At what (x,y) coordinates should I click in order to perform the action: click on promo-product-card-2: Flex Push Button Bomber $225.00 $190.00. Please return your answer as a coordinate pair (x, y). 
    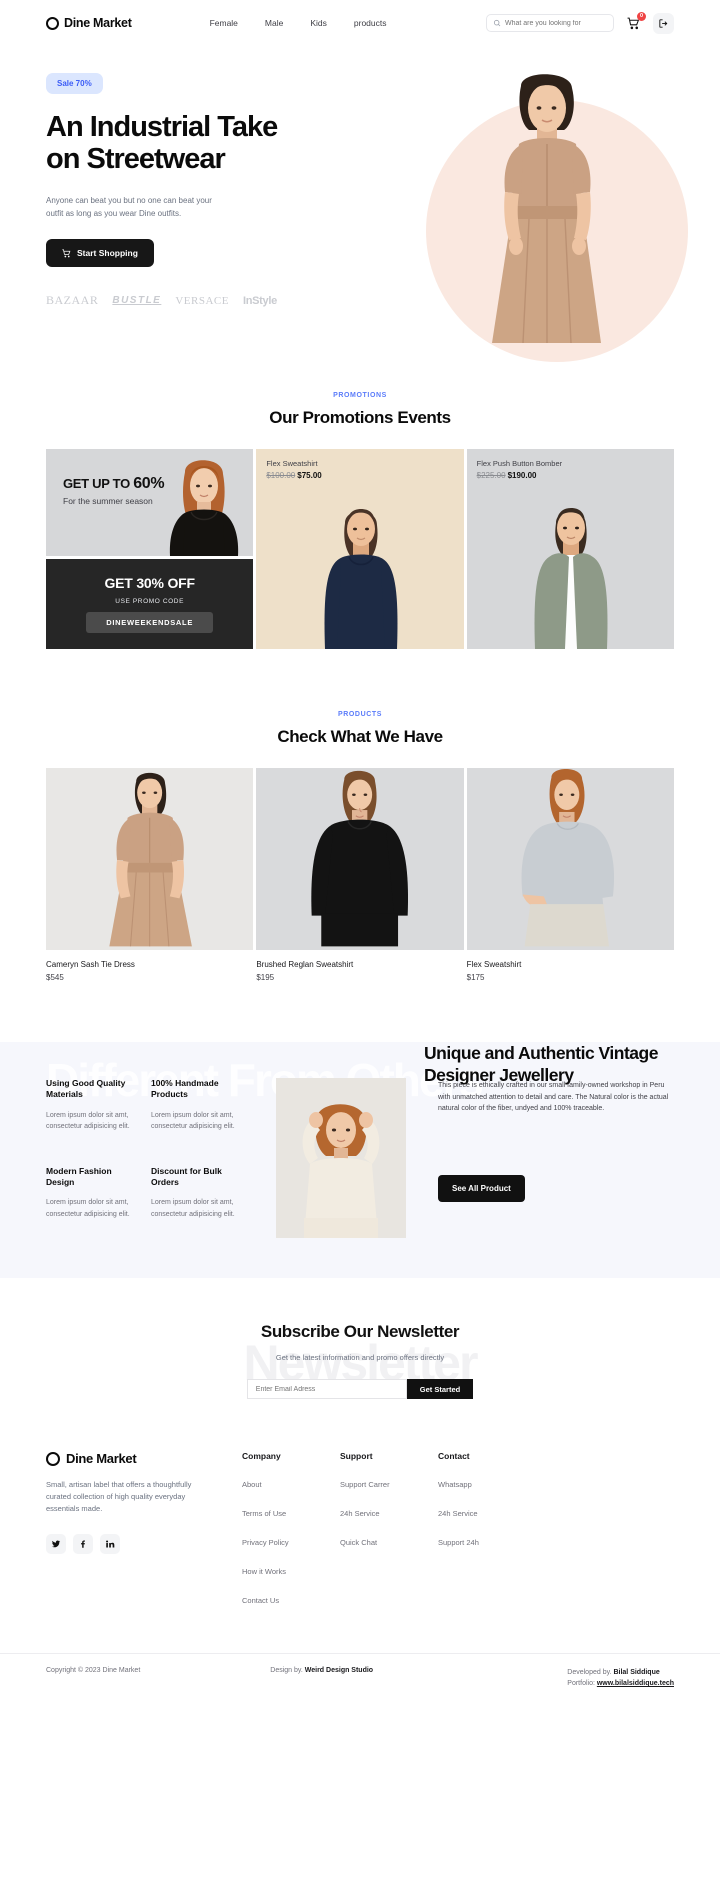
    Looking at the image, I should click on (570, 549).